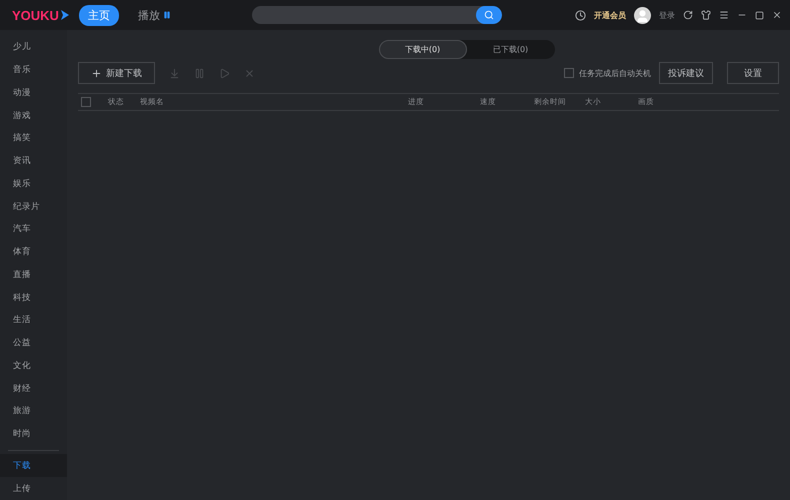  What do you see at coordinates (98, 15) in the screenshot?
I see `nav-tab: 主页` at bounding box center [98, 15].